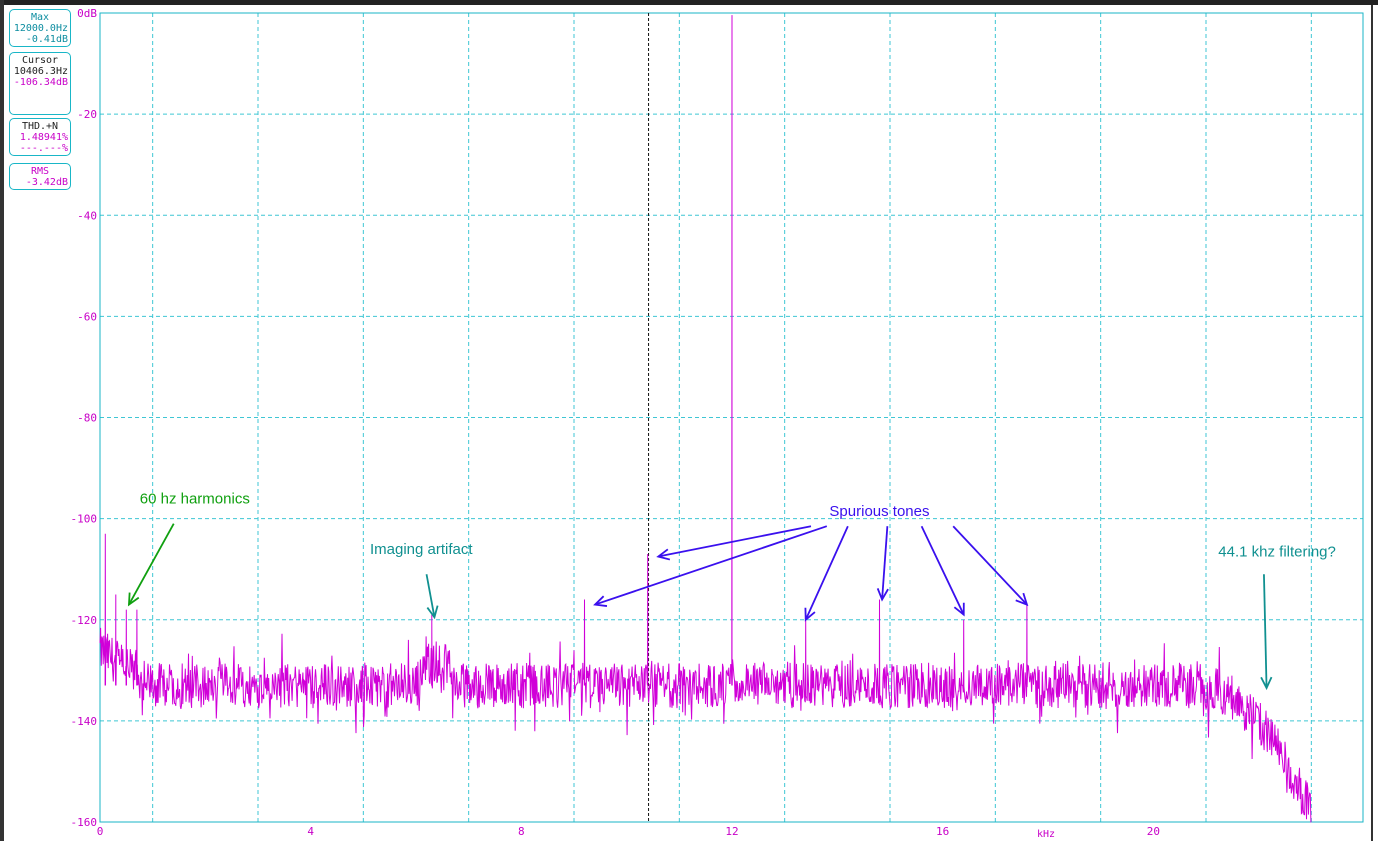 This screenshot has width=1378, height=841. What do you see at coordinates (40, 126) in the screenshot?
I see `thd-title: THD.+N` at bounding box center [40, 126].